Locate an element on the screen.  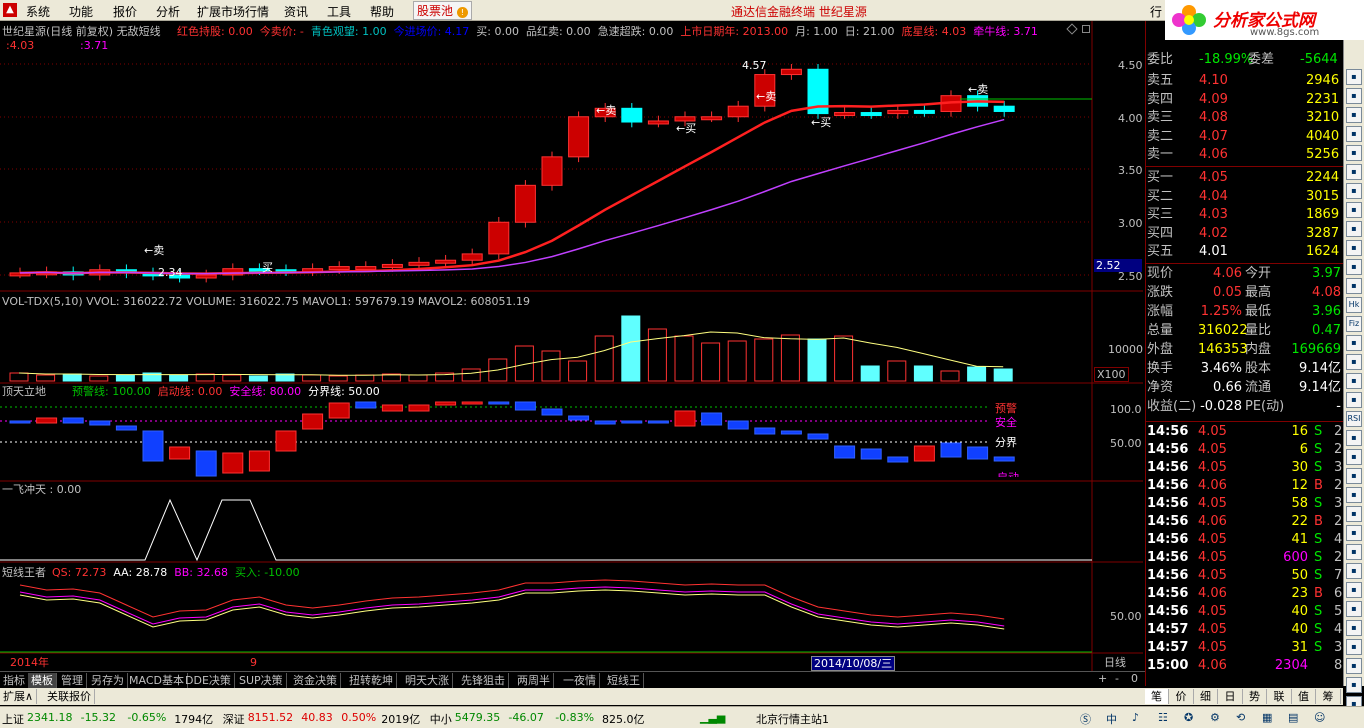
stat-value: 0.05 is located at coordinates (1227, 292).